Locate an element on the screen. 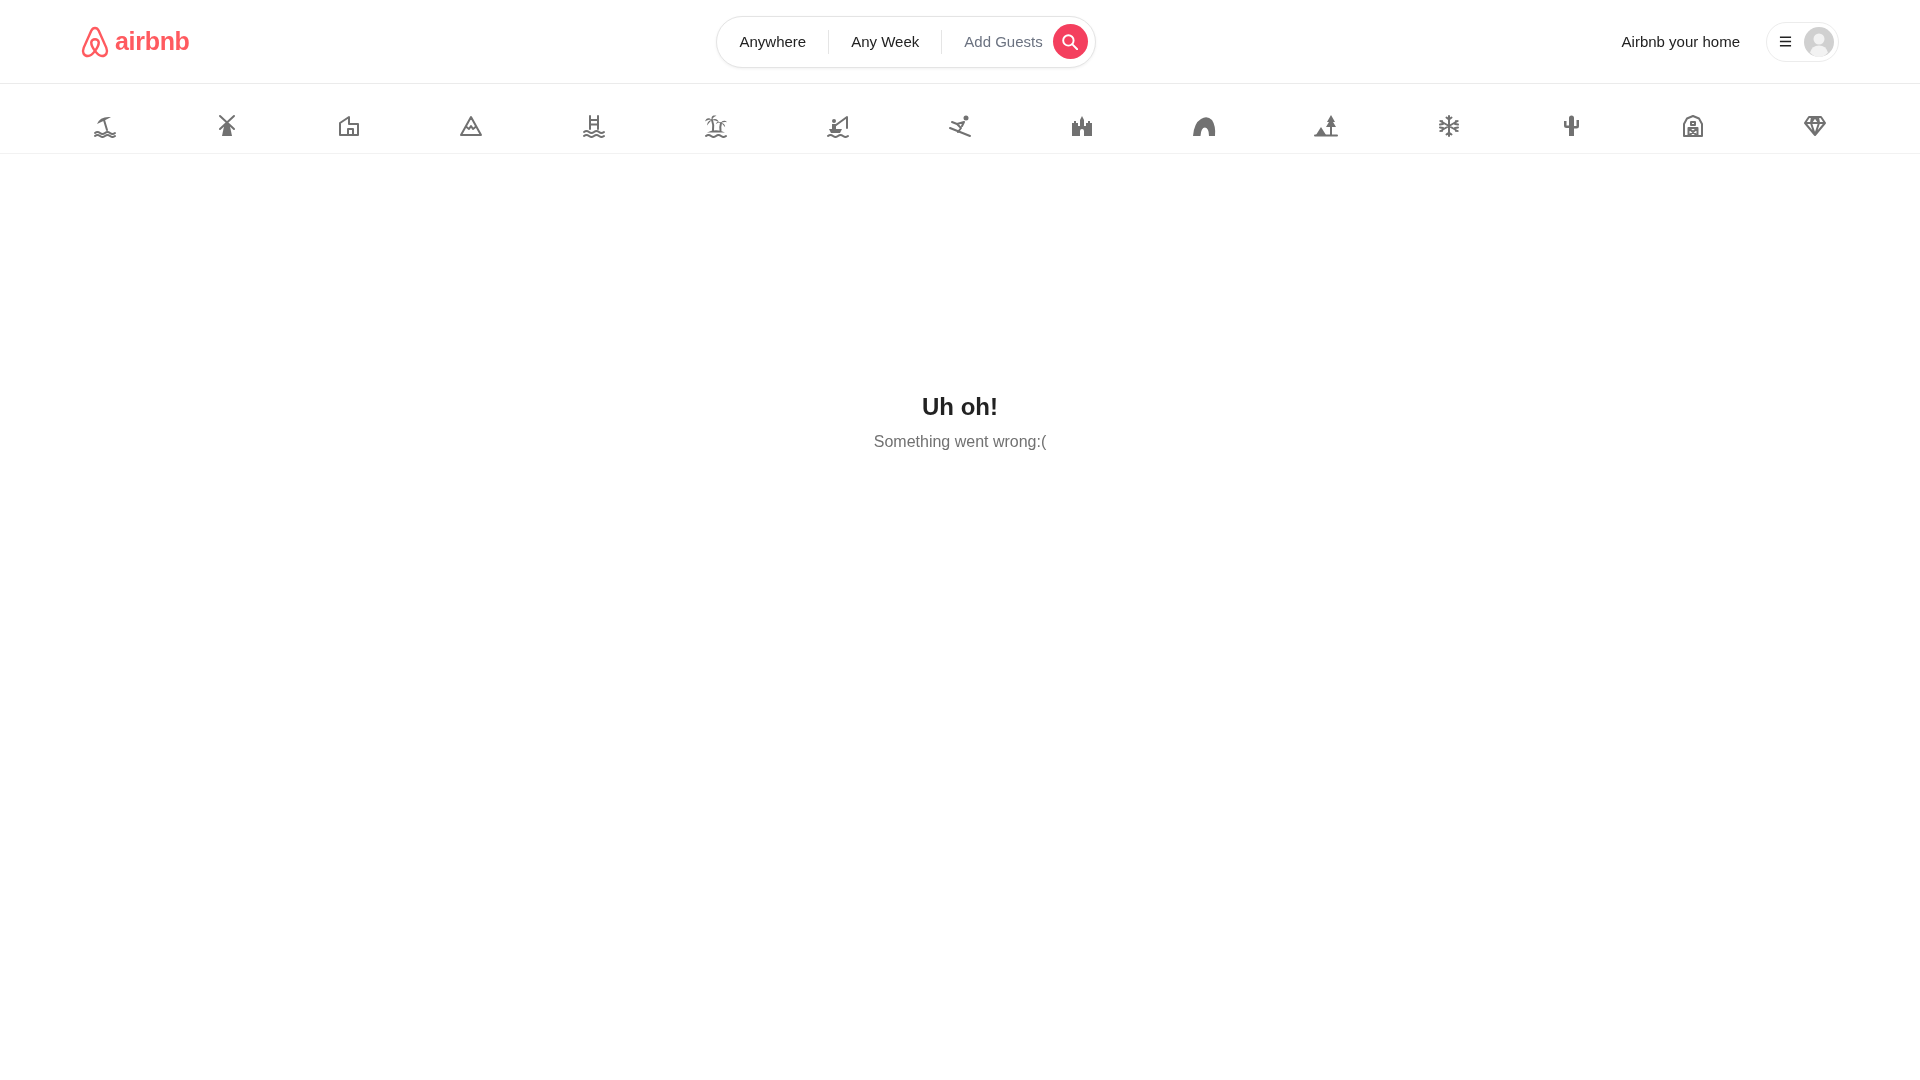 This screenshot has height=1080, width=1920. tent-tree-icon is located at coordinates (1326, 126).